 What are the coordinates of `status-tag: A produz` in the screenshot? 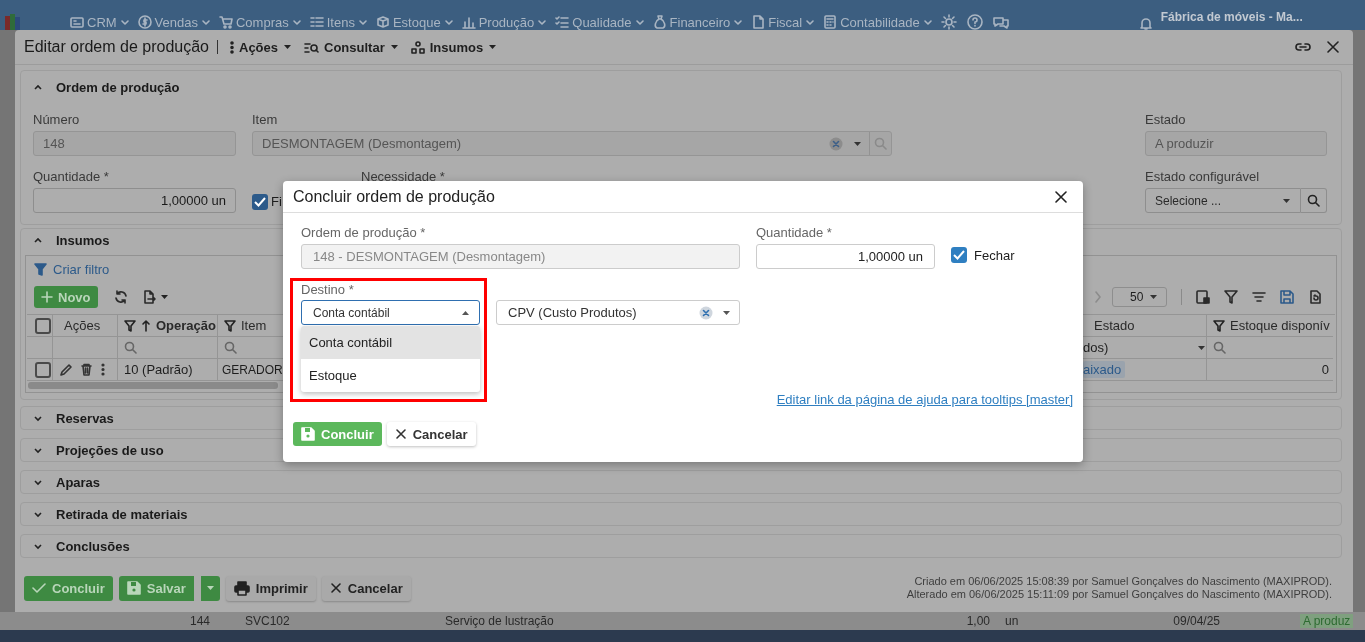 It's located at (1327, 621).